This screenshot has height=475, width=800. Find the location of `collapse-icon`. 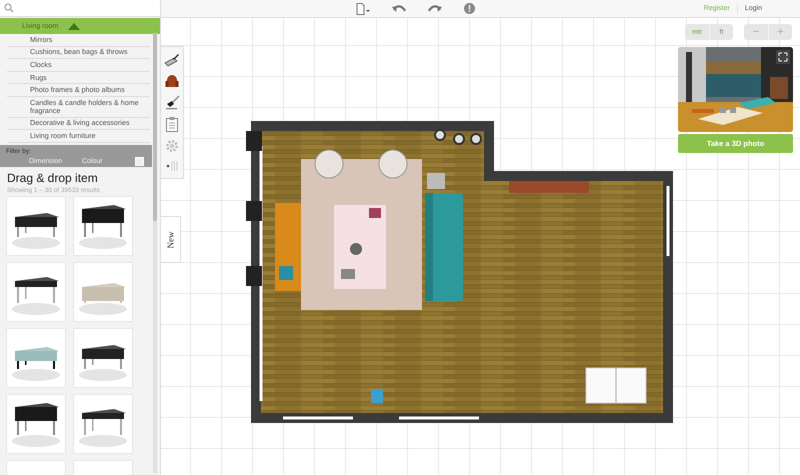

collapse-icon is located at coordinates (172, 166).